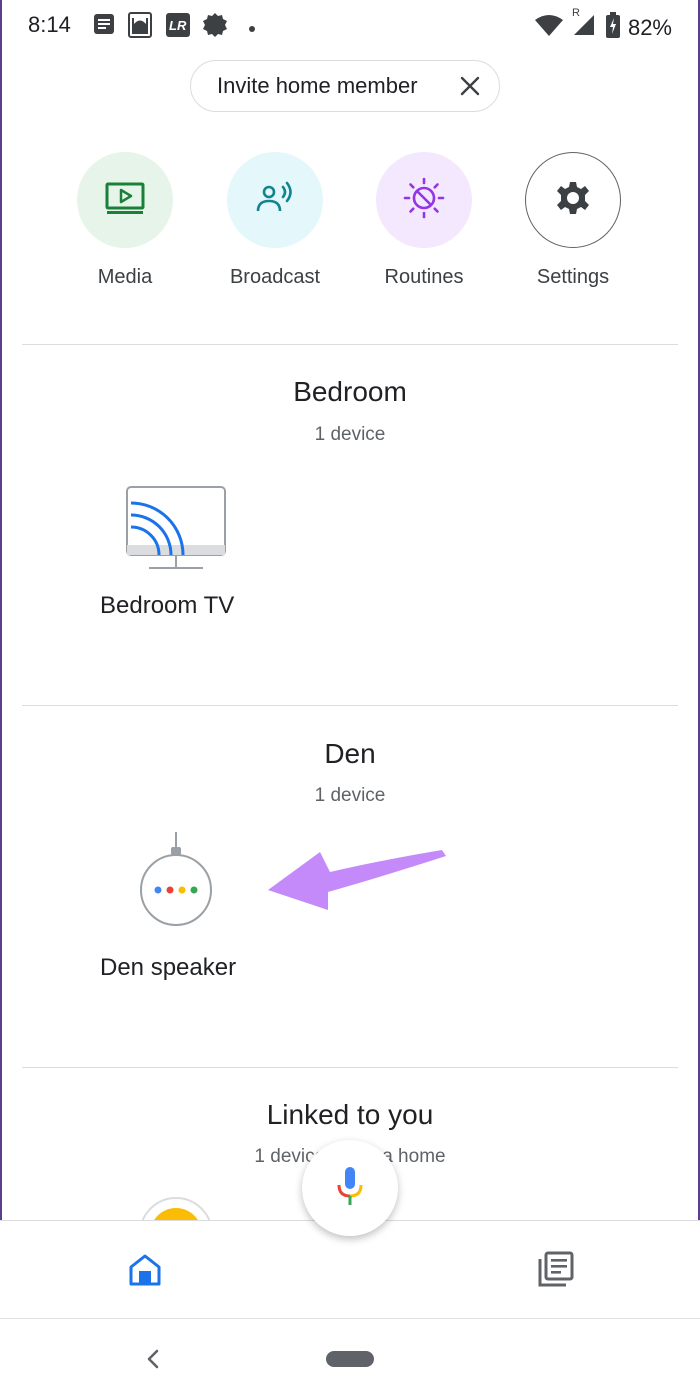  What do you see at coordinates (556, 1271) in the screenshot?
I see `feed-tab-icon` at bounding box center [556, 1271].